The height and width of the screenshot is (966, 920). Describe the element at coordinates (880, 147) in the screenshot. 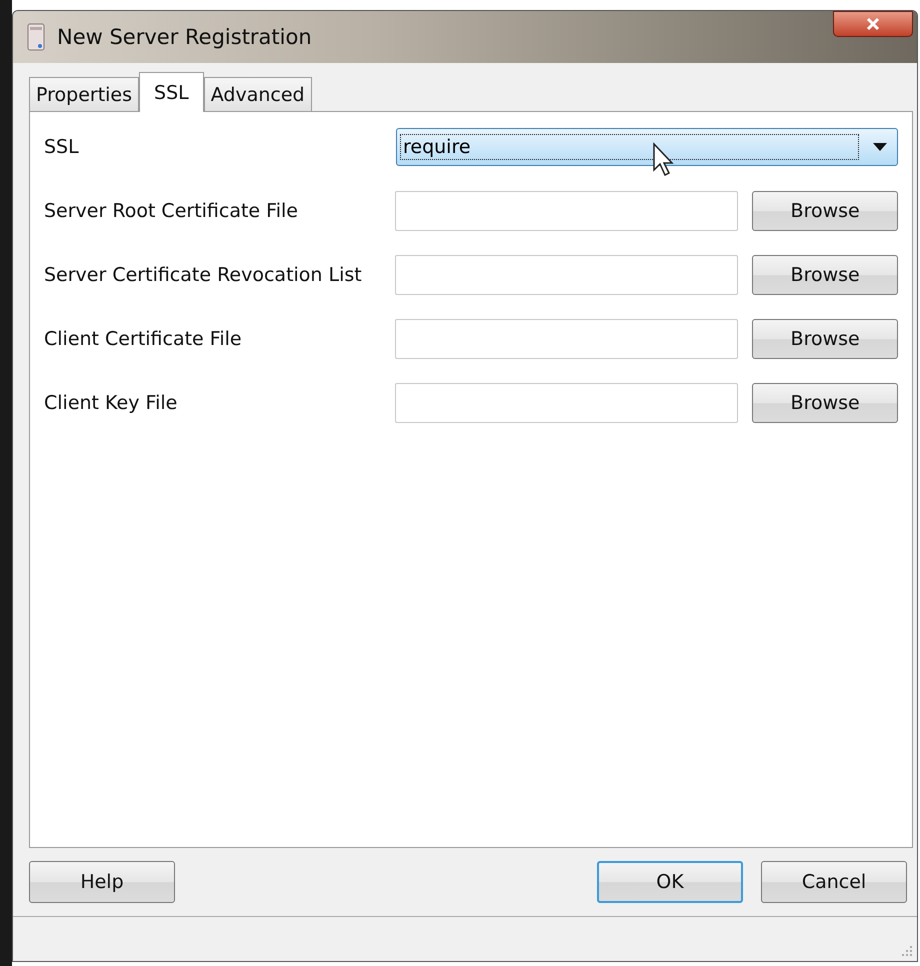

I see `dropdown-arrow-icon` at that location.